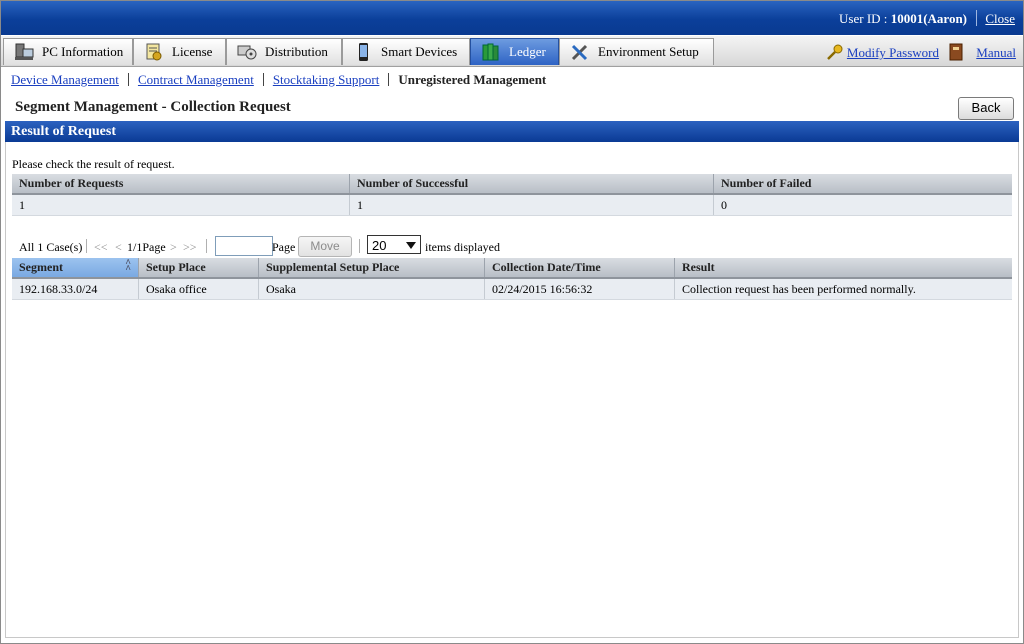 The height and width of the screenshot is (644, 1024). I want to click on cell-requests: 1, so click(181, 205).